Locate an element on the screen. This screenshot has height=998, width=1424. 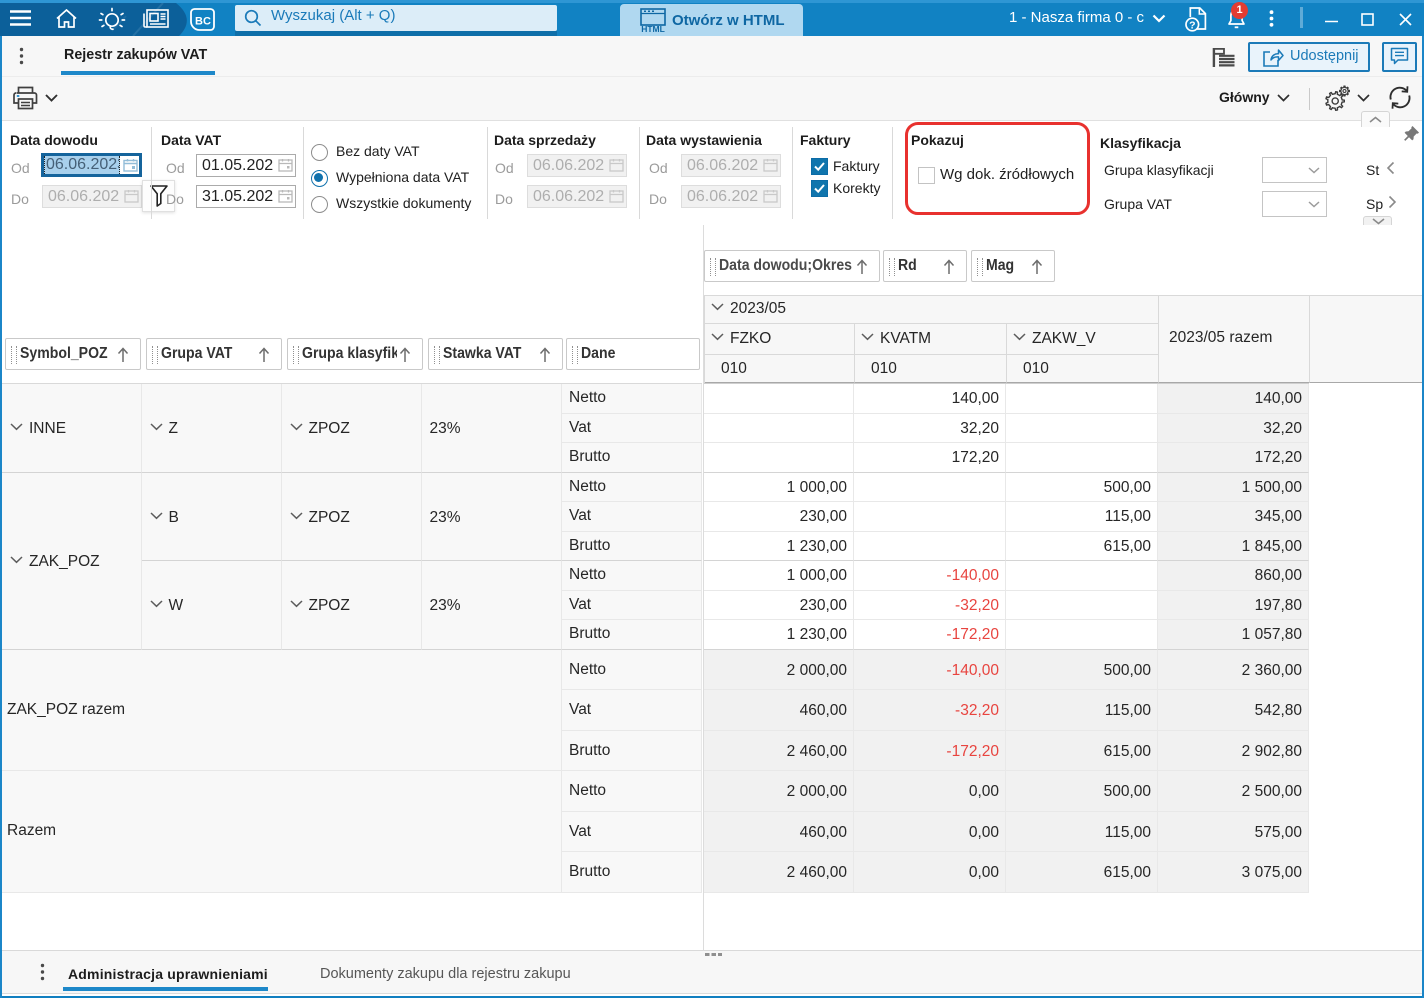
svg-text: BC is located at coordinates (203, 22).